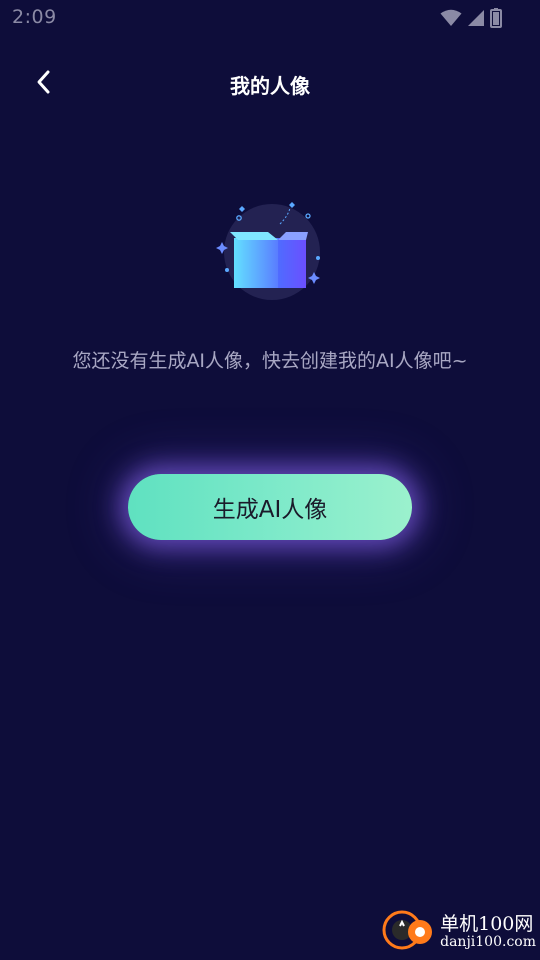 The height and width of the screenshot is (960, 540). What do you see at coordinates (451, 18) in the screenshot?
I see `wifi-icon` at bounding box center [451, 18].